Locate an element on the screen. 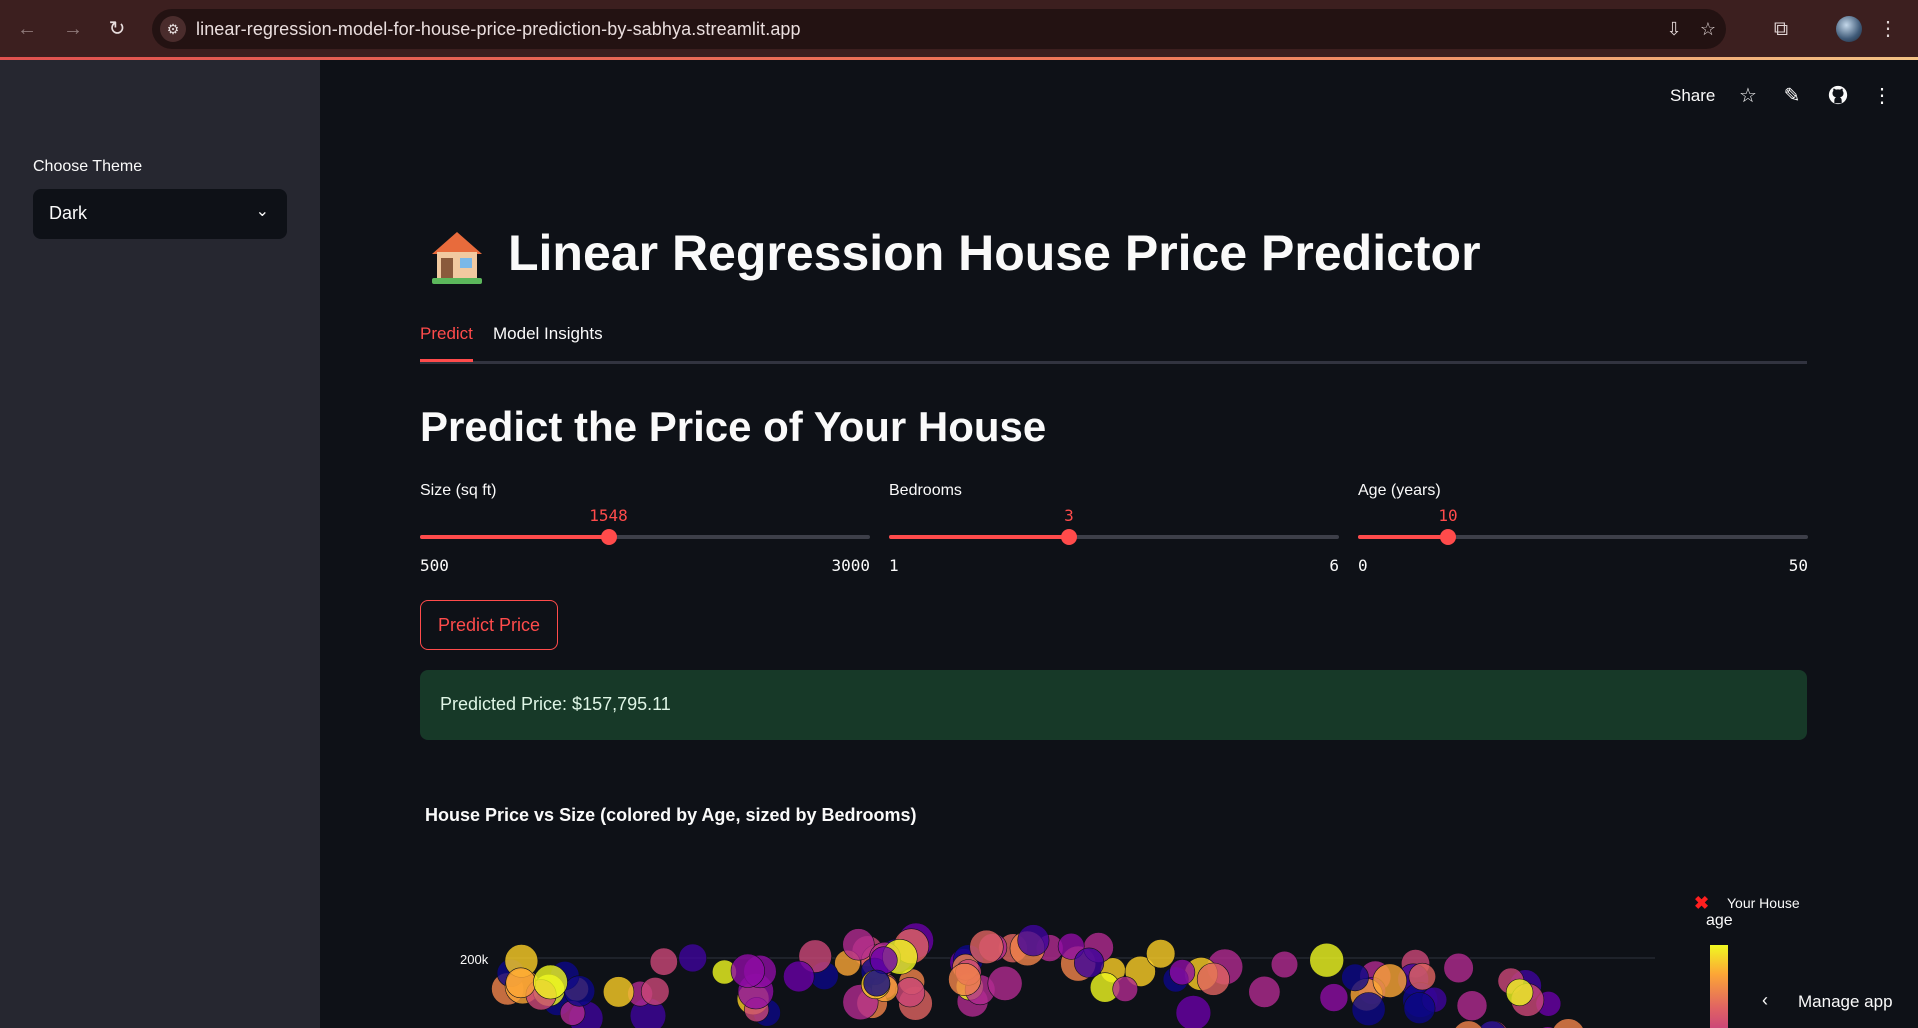 The height and width of the screenshot is (1028, 1918). size-slider: Size (sq ft) 1548 500 3000 is located at coordinates (645, 530).